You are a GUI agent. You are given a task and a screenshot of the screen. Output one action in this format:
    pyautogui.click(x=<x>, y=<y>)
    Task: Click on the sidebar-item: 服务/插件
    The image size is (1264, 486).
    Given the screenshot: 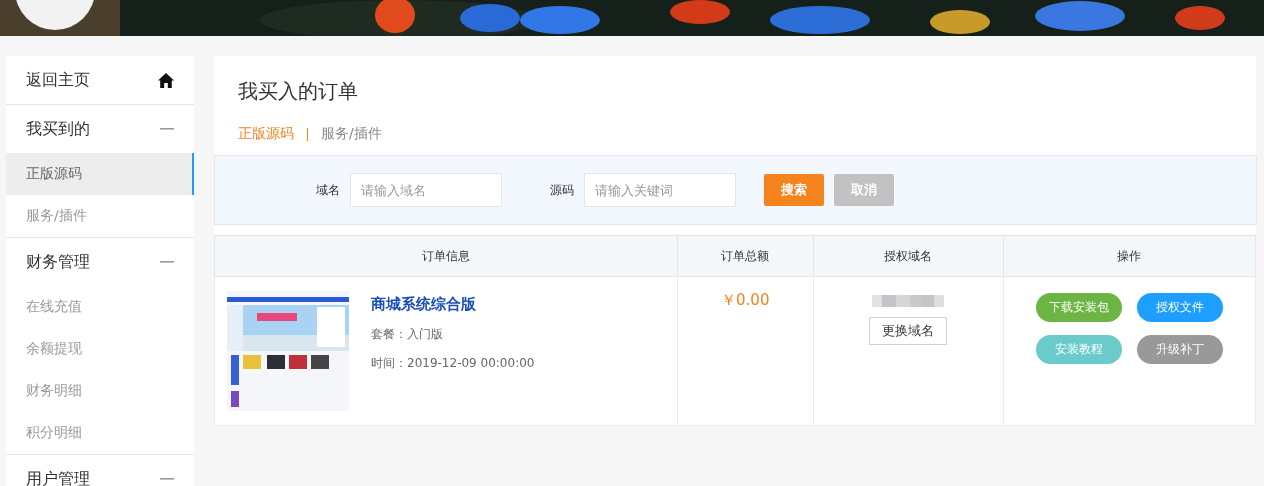 What is the action you would take?
    pyautogui.click(x=100, y=216)
    